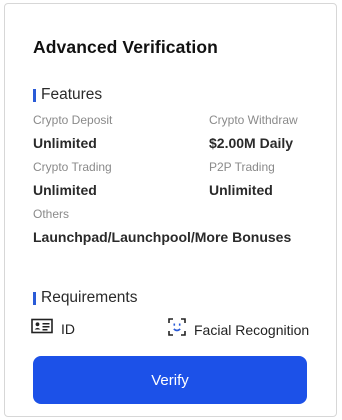 This screenshot has height=420, width=342. What do you see at coordinates (170, 380) in the screenshot?
I see `verify-button: Verify` at bounding box center [170, 380].